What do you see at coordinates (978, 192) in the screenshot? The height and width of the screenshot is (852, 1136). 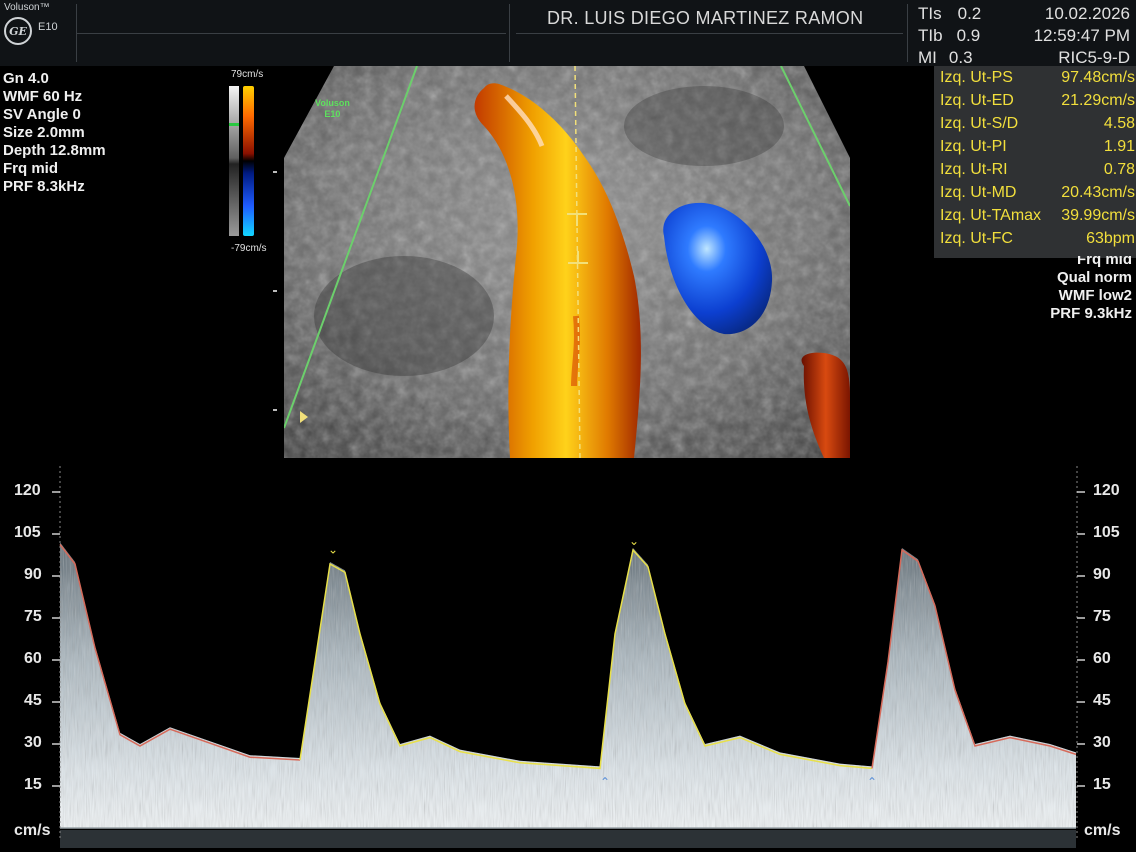 I see `measurement-label: Izq. Ut-MD` at bounding box center [978, 192].